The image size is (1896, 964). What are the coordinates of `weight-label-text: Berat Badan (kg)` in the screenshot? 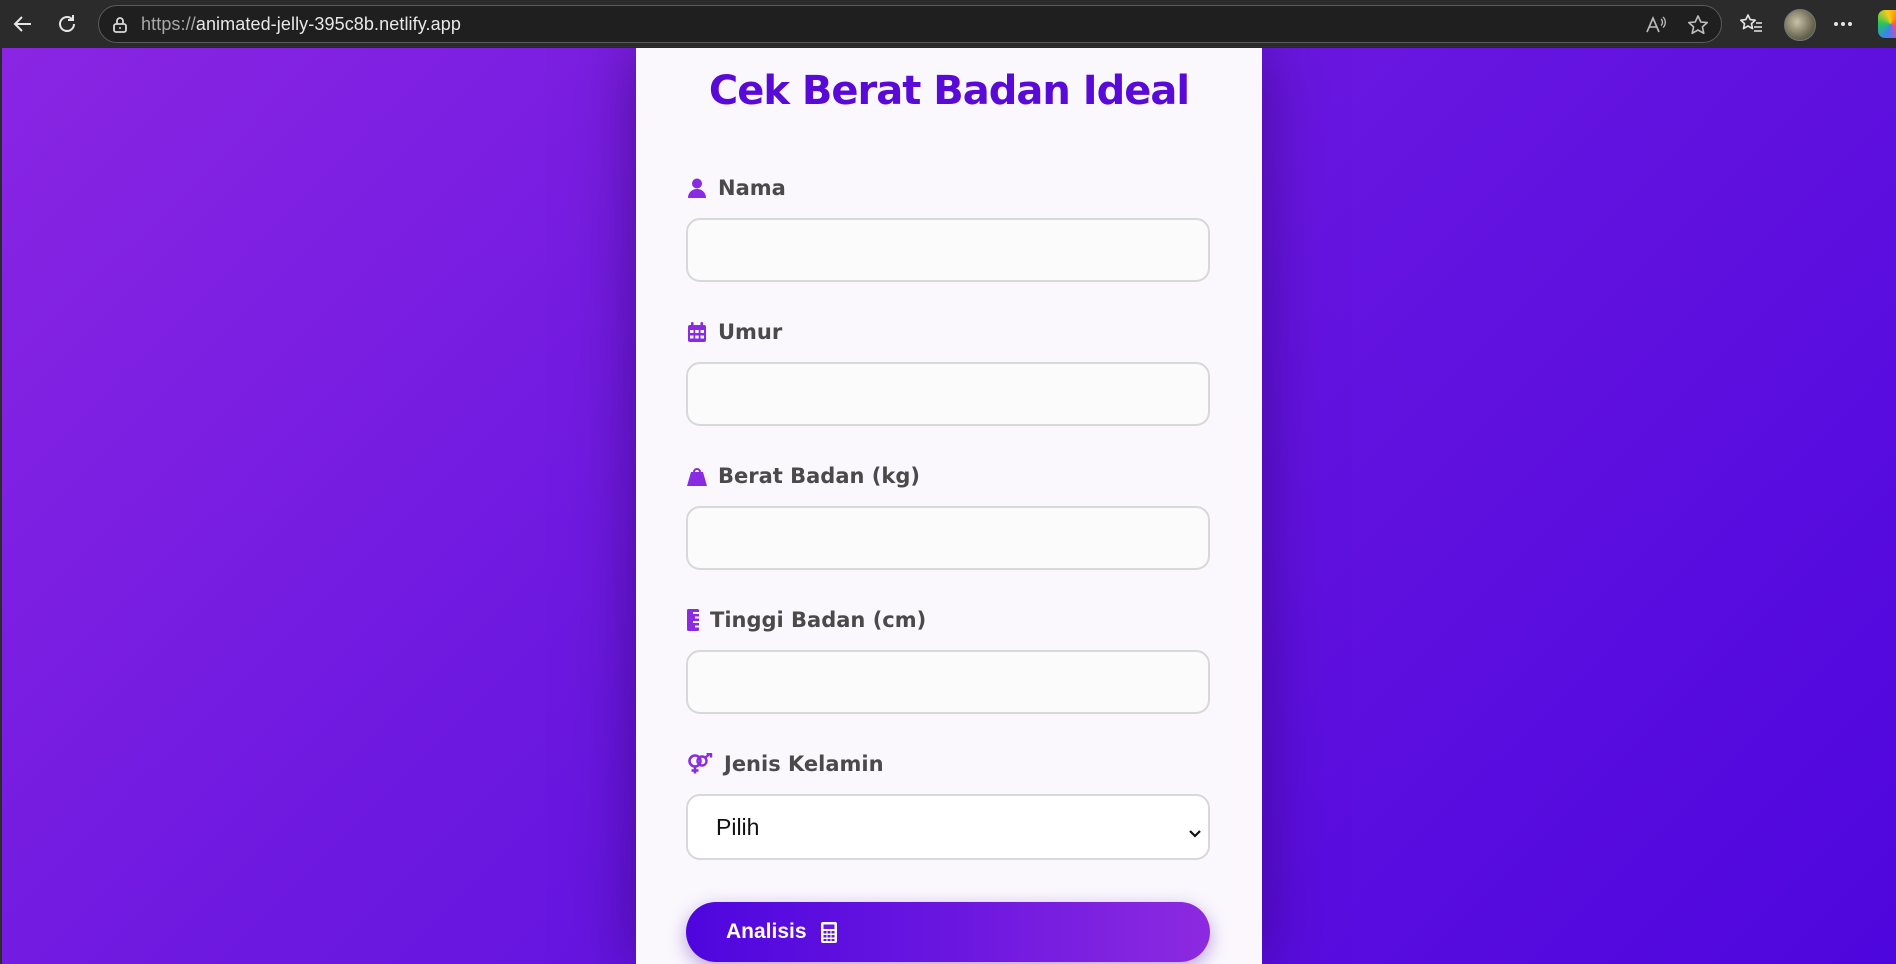 It's located at (819, 476).